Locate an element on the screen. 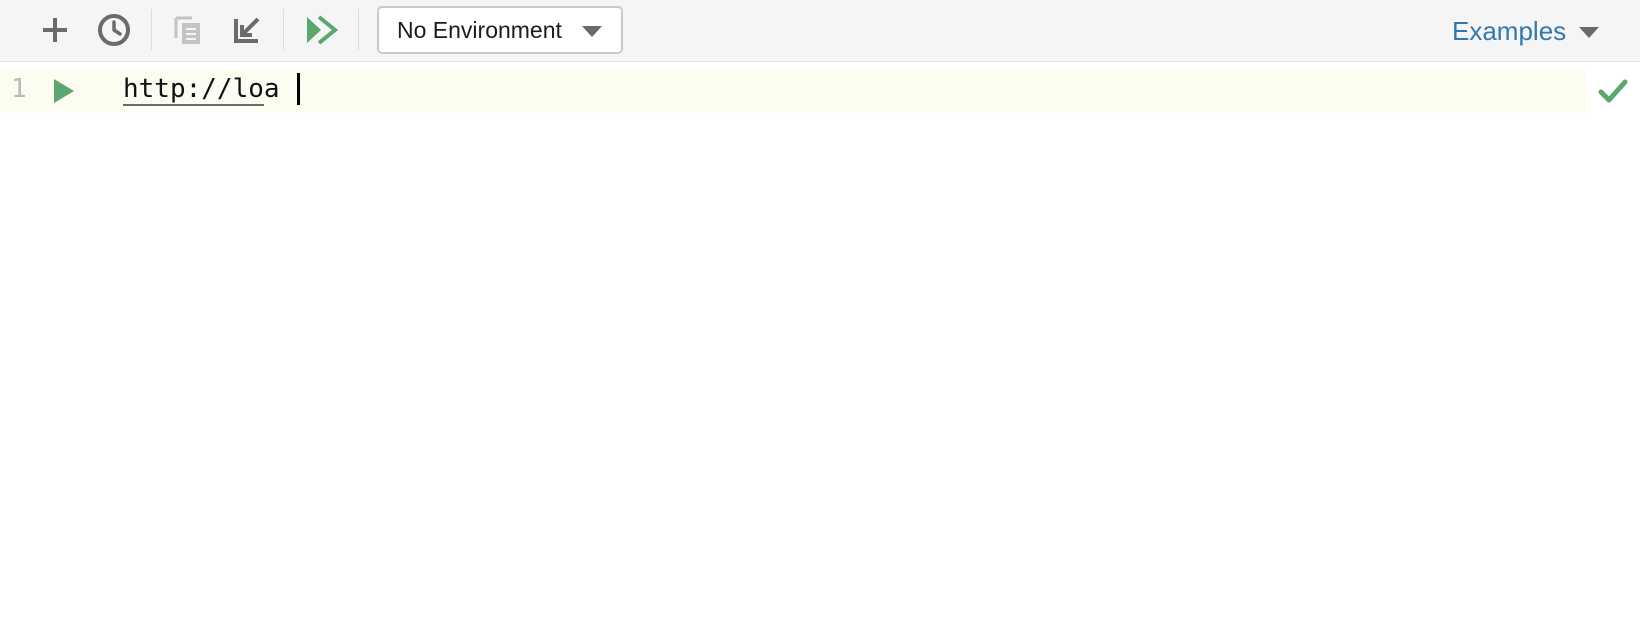  copy-icon is located at coordinates (187, 30).